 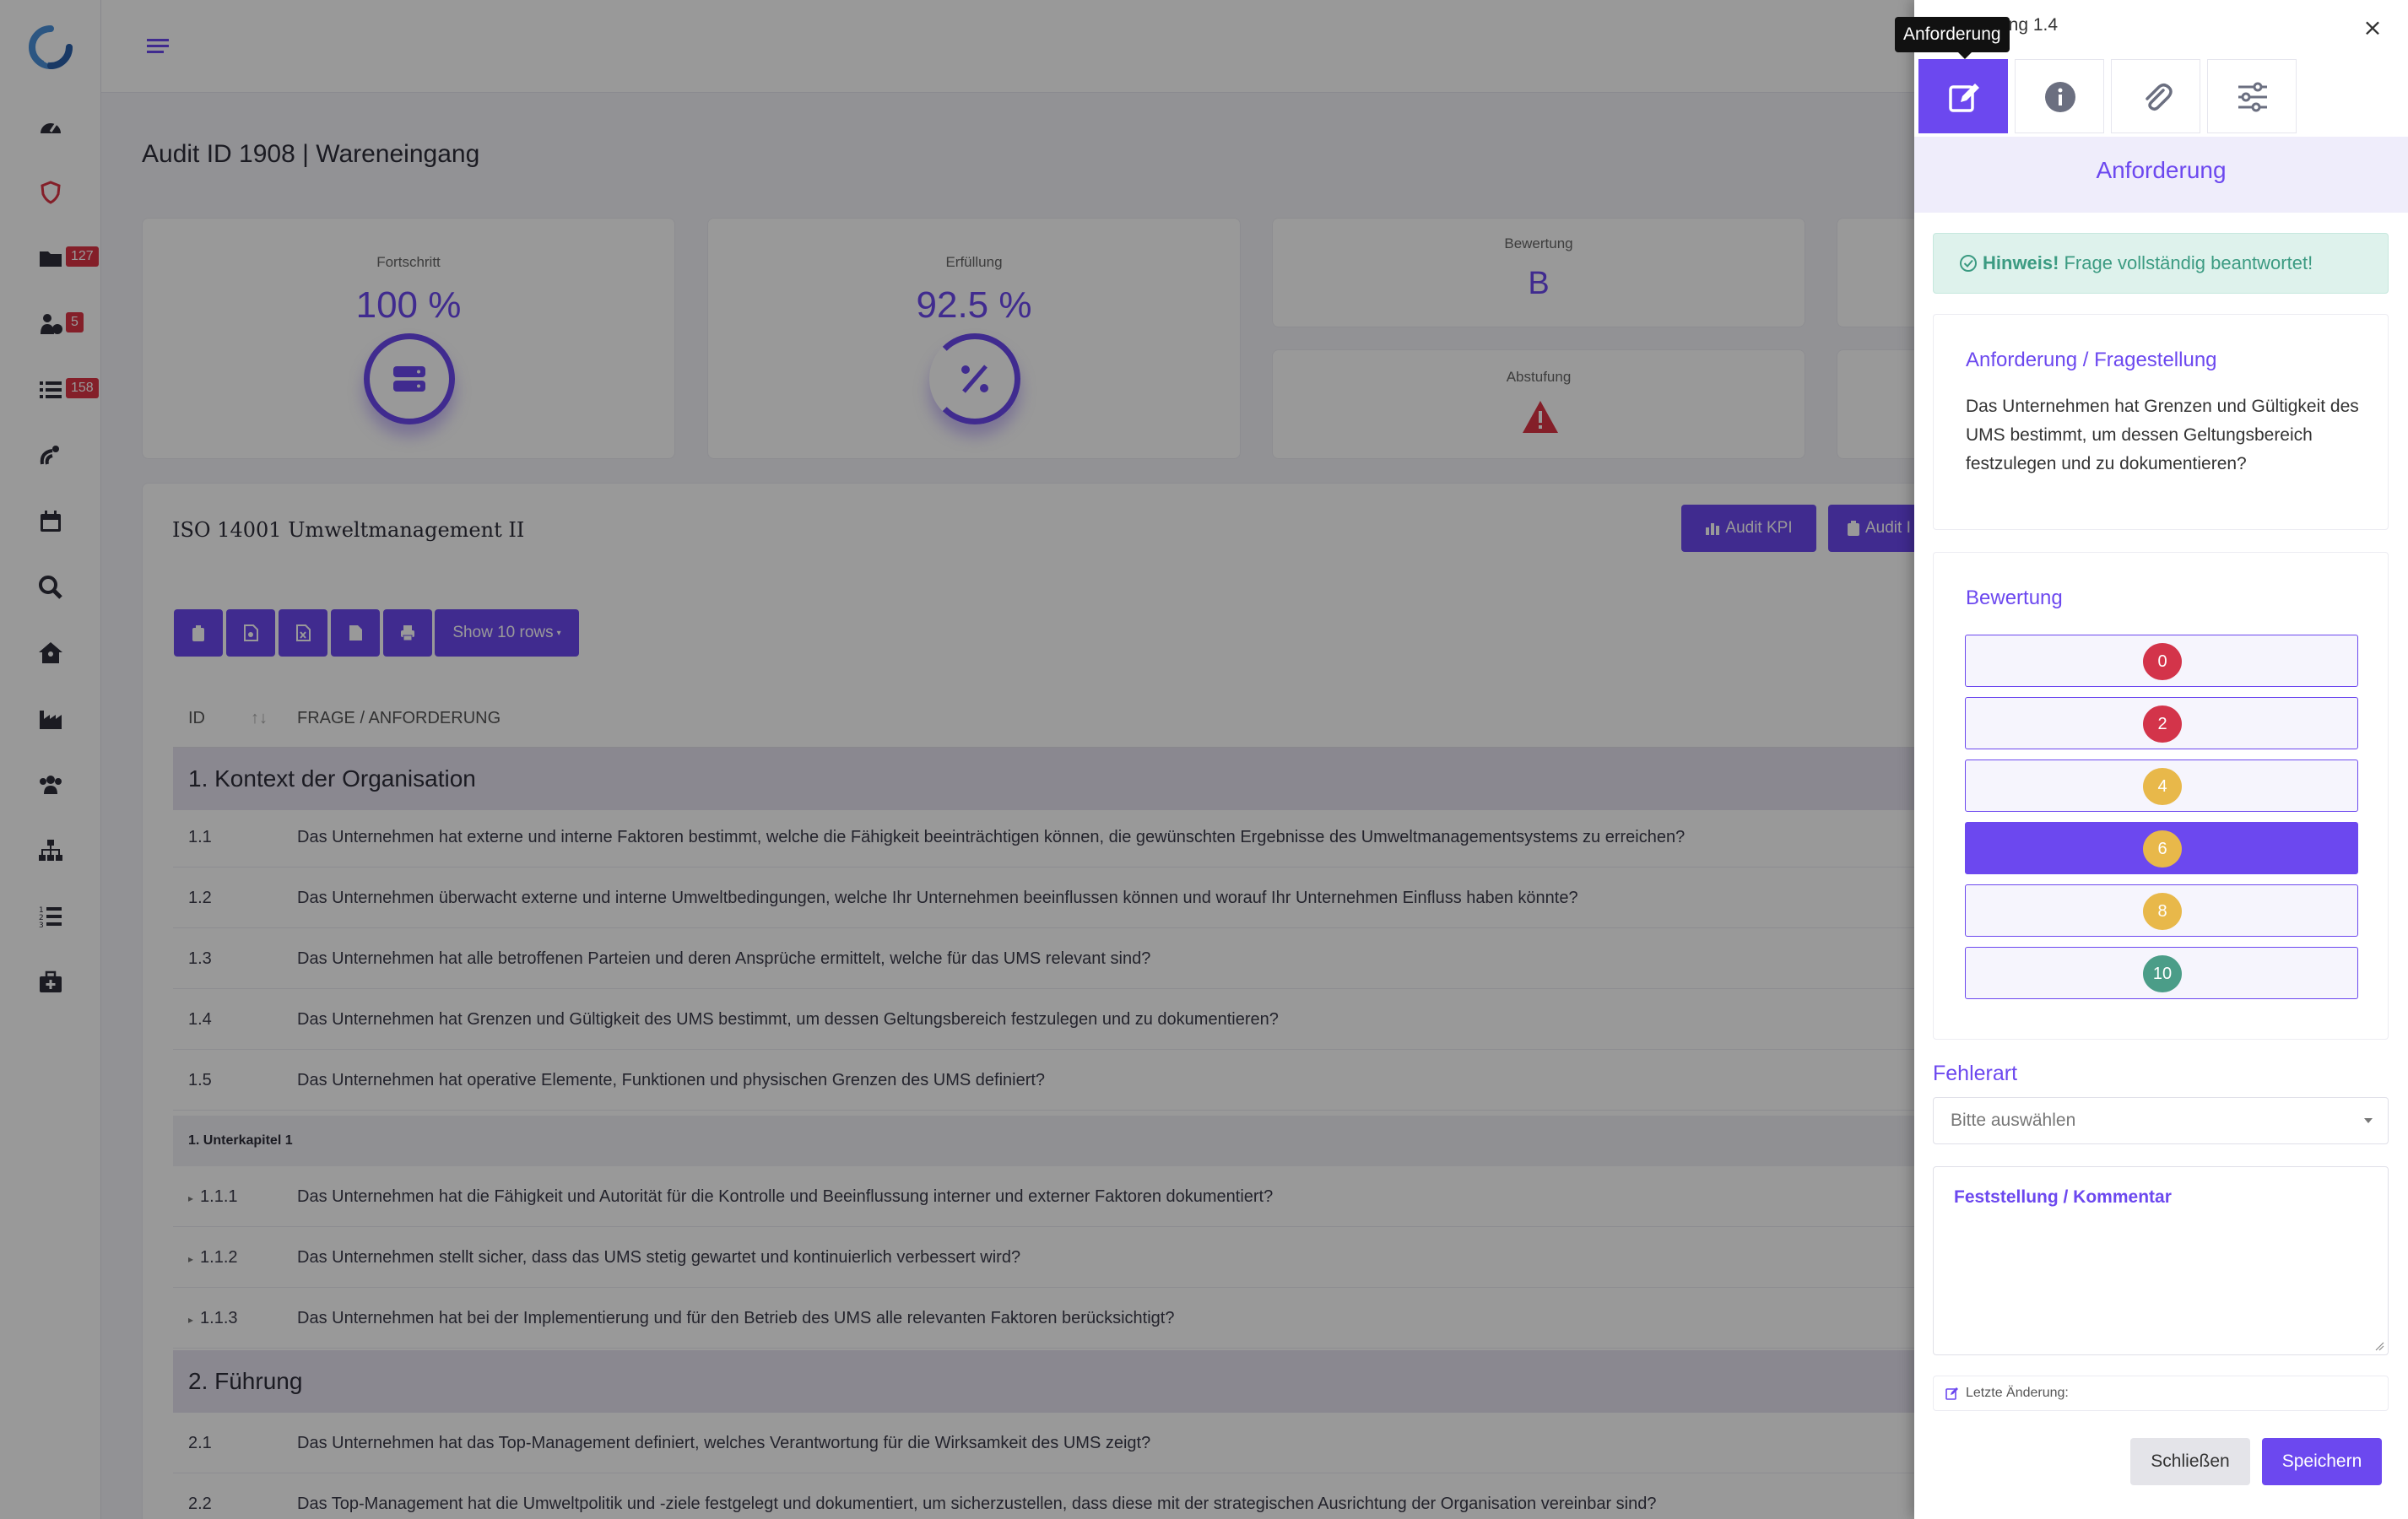 I want to click on score-option-4: 4, so click(x=2161, y=786).